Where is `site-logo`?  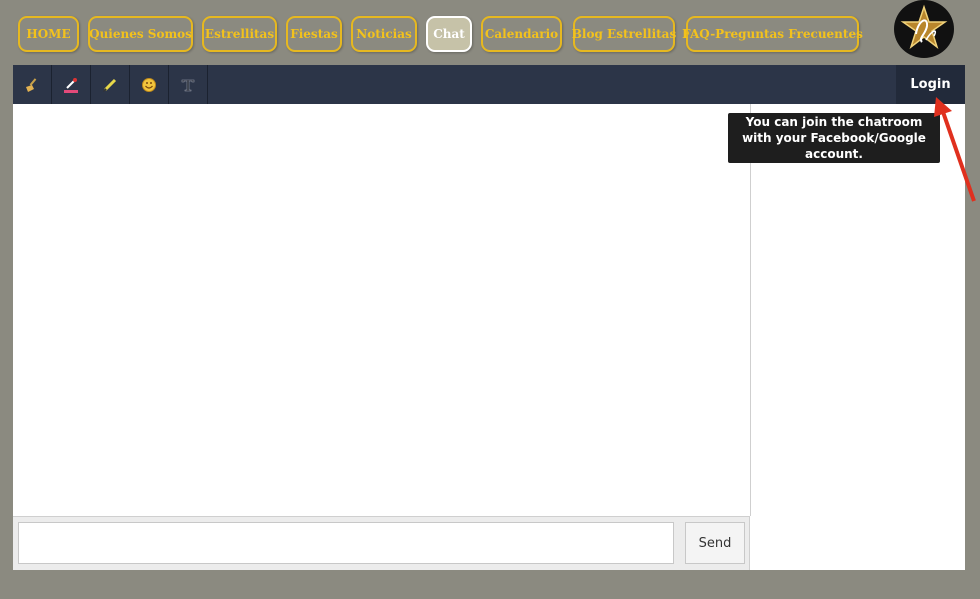 site-logo is located at coordinates (924, 29).